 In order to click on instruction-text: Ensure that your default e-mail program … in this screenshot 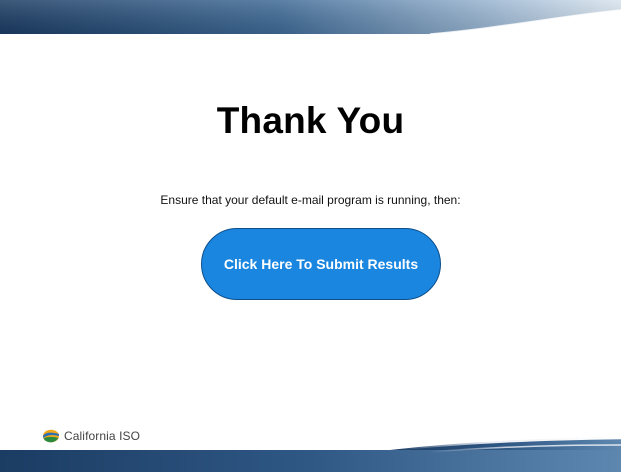, I will do `click(310, 200)`.